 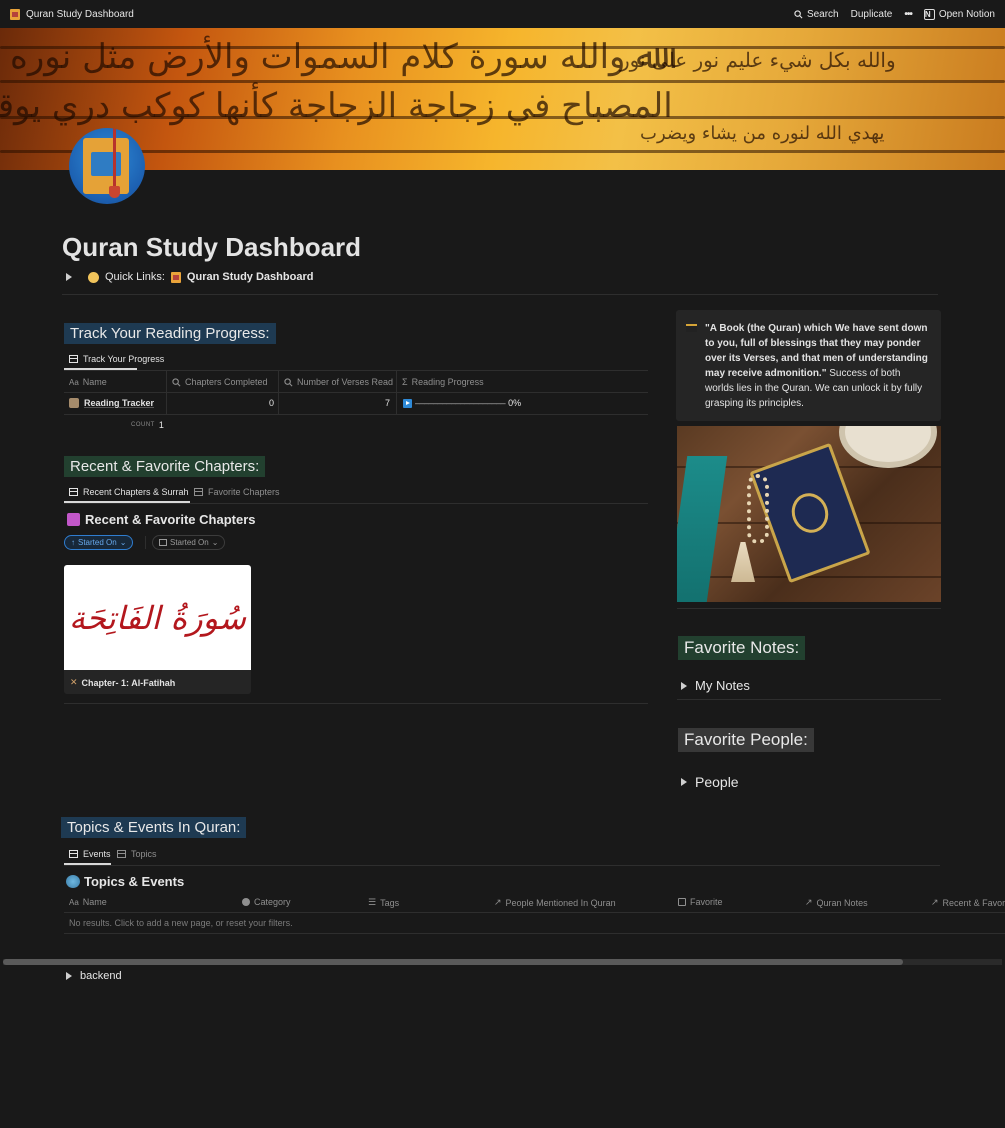 I want to click on breadcrumb-page-name: Quran Study Dashboard, so click(x=80, y=14).